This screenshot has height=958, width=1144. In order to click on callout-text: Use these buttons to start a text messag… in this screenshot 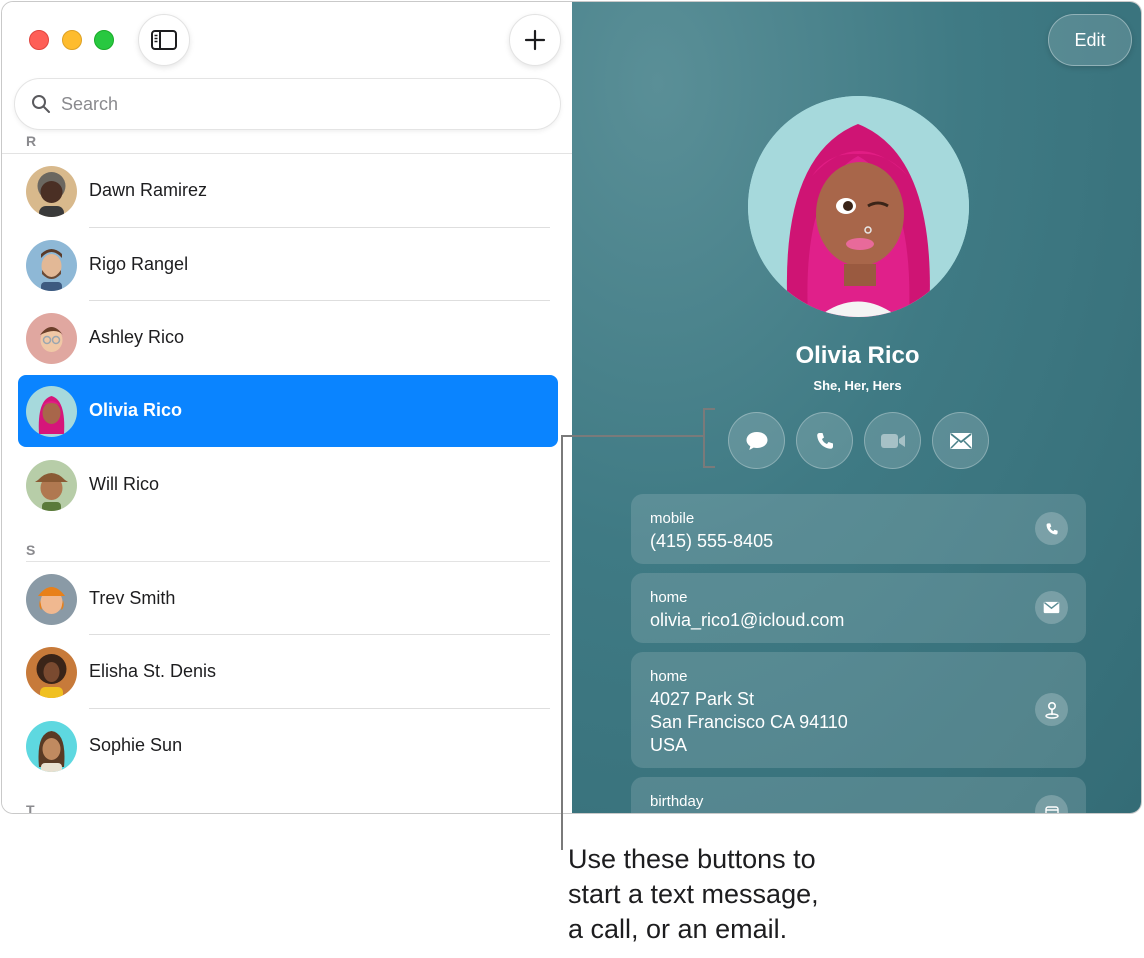, I will do `click(718, 894)`.